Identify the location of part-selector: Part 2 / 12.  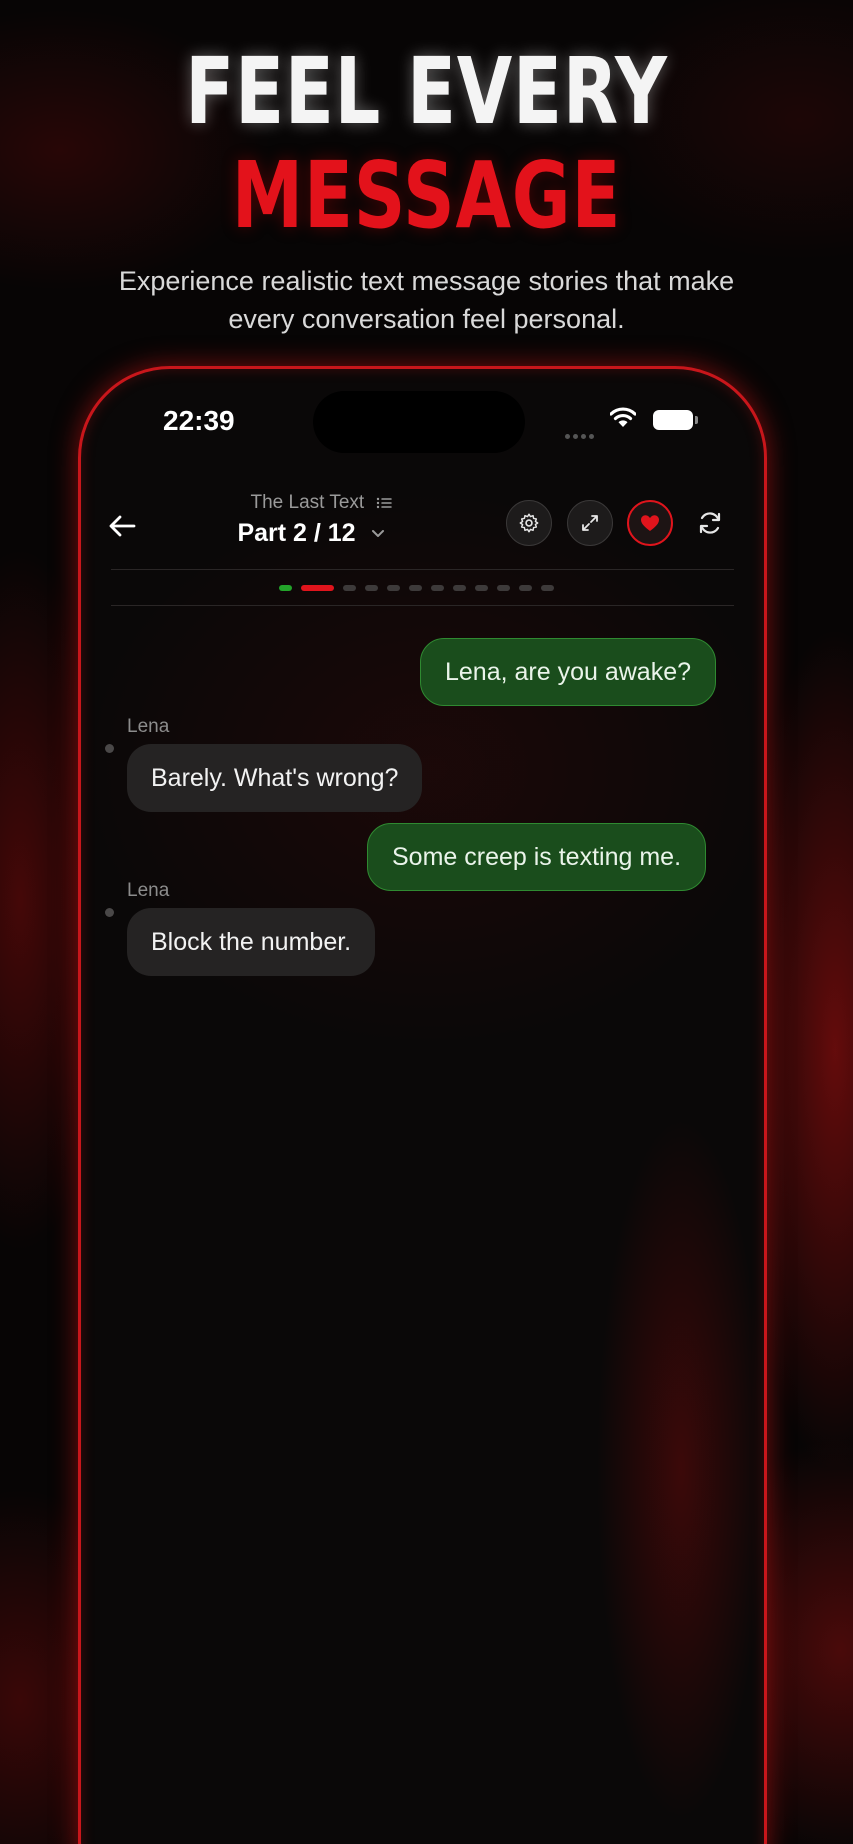
(311, 533).